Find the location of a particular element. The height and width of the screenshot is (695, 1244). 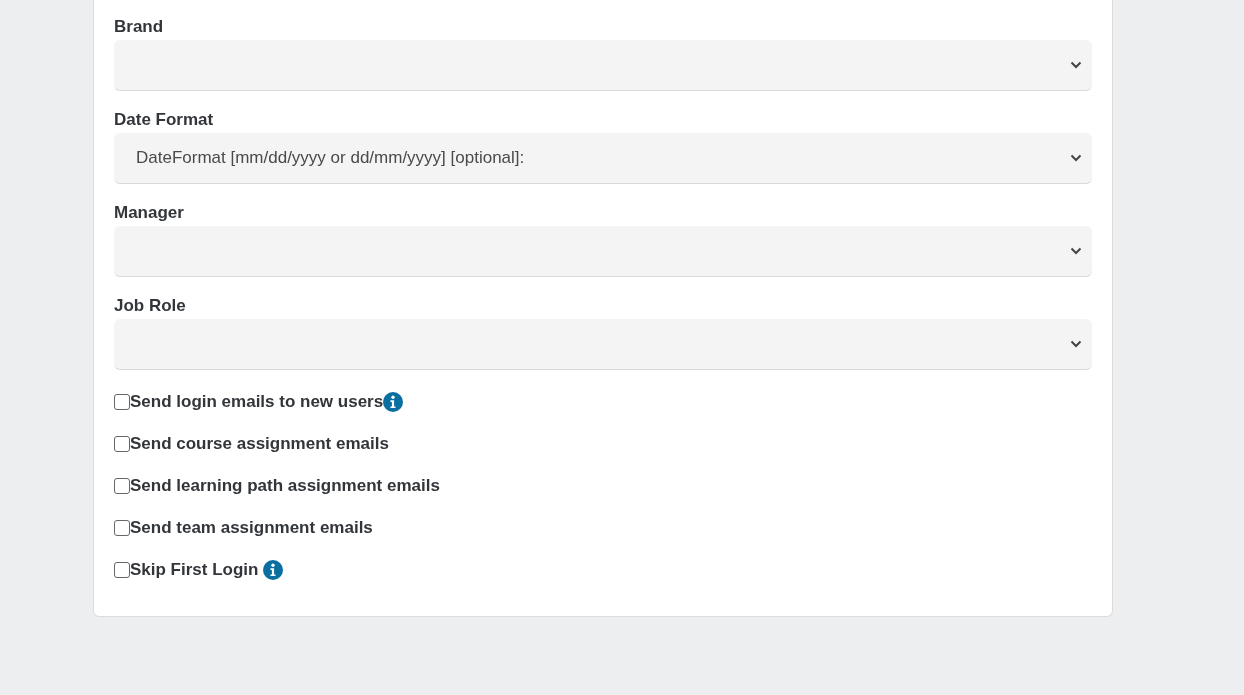

field-label: Manager is located at coordinates (149, 213).